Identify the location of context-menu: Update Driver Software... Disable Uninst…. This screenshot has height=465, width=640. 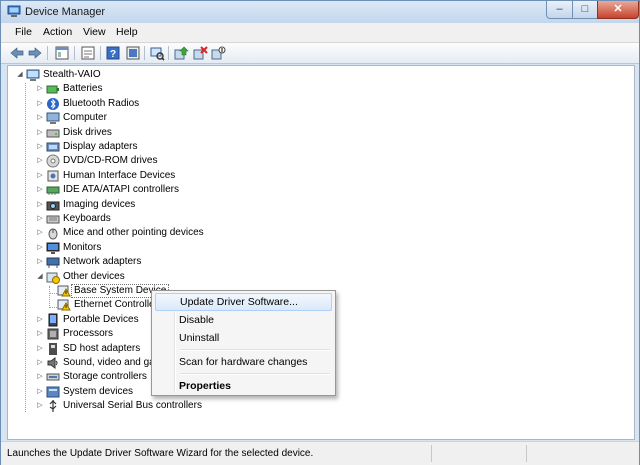
(243, 343).